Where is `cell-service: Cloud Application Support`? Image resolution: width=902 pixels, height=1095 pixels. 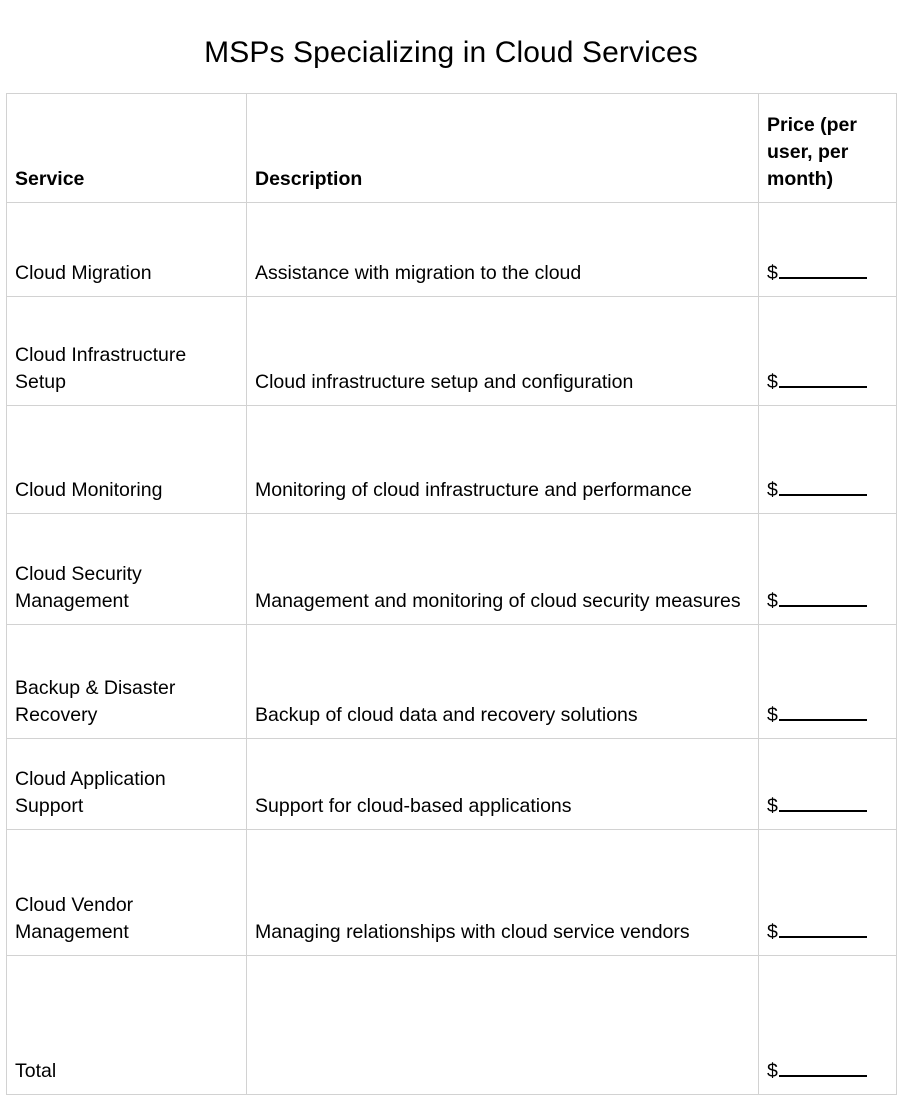
cell-service: Cloud Application Support is located at coordinates (126, 784).